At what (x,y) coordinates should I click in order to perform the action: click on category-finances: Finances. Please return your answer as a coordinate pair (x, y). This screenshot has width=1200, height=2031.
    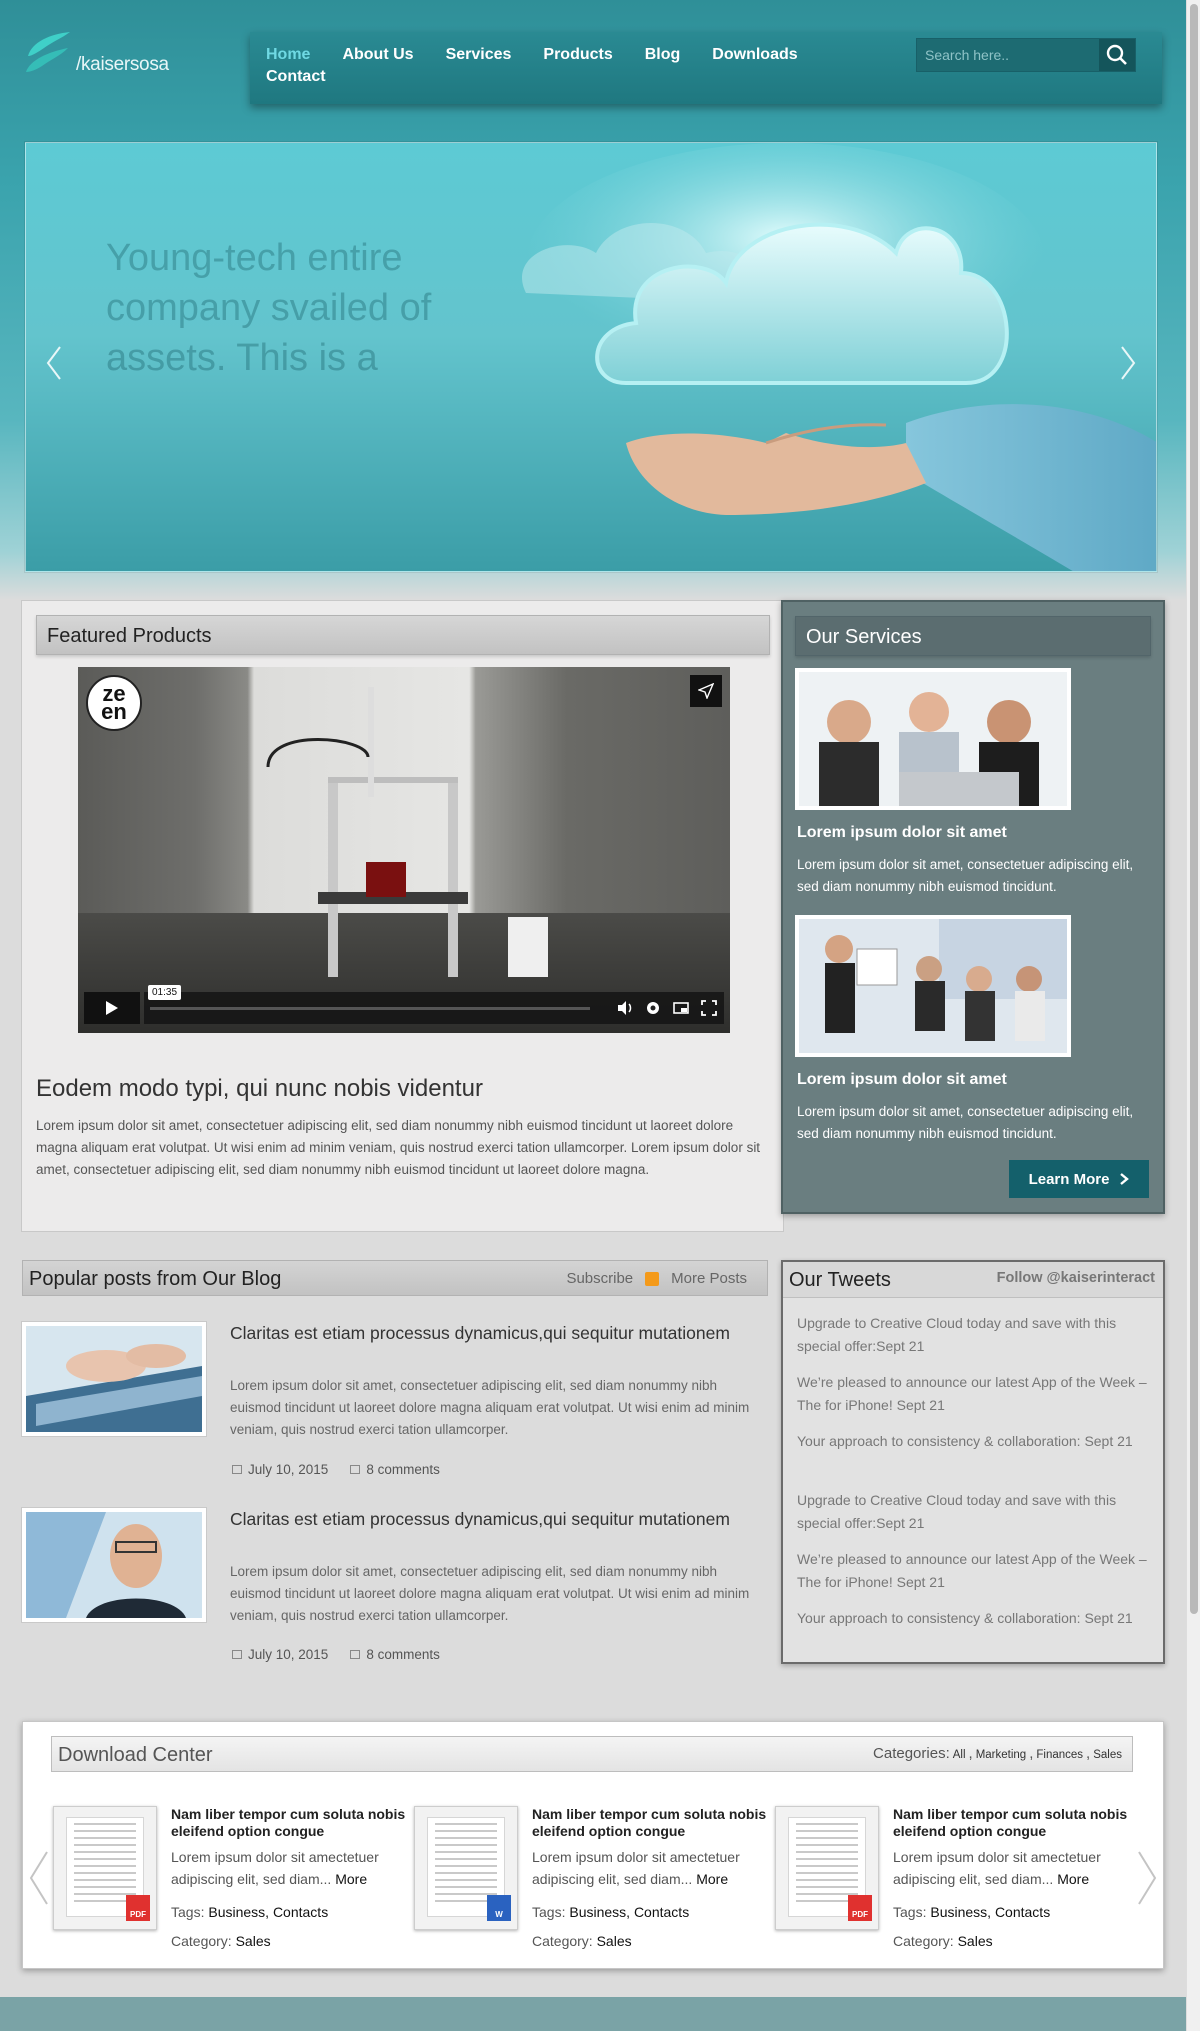
    Looking at the image, I should click on (1059, 1755).